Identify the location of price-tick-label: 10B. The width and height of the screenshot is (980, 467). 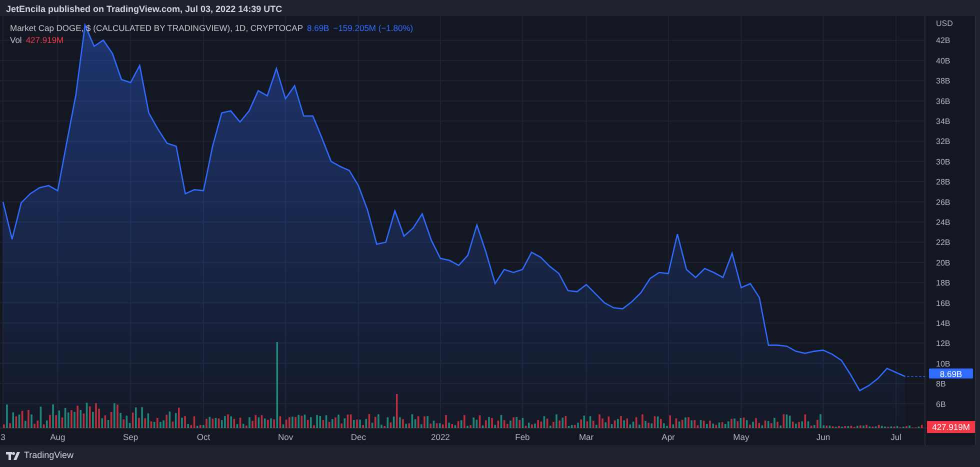
(943, 363).